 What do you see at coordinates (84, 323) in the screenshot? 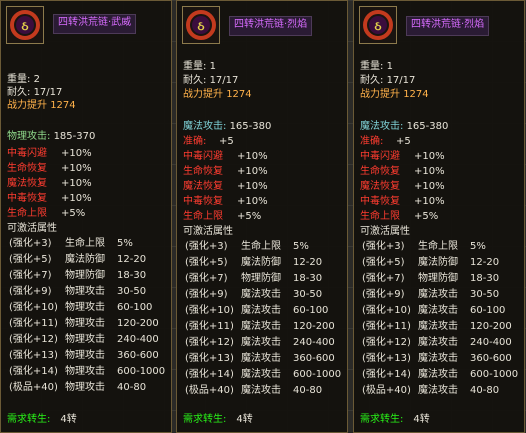
I see `enhancement-row: (强化+11) 物理攻击 120-200` at bounding box center [84, 323].